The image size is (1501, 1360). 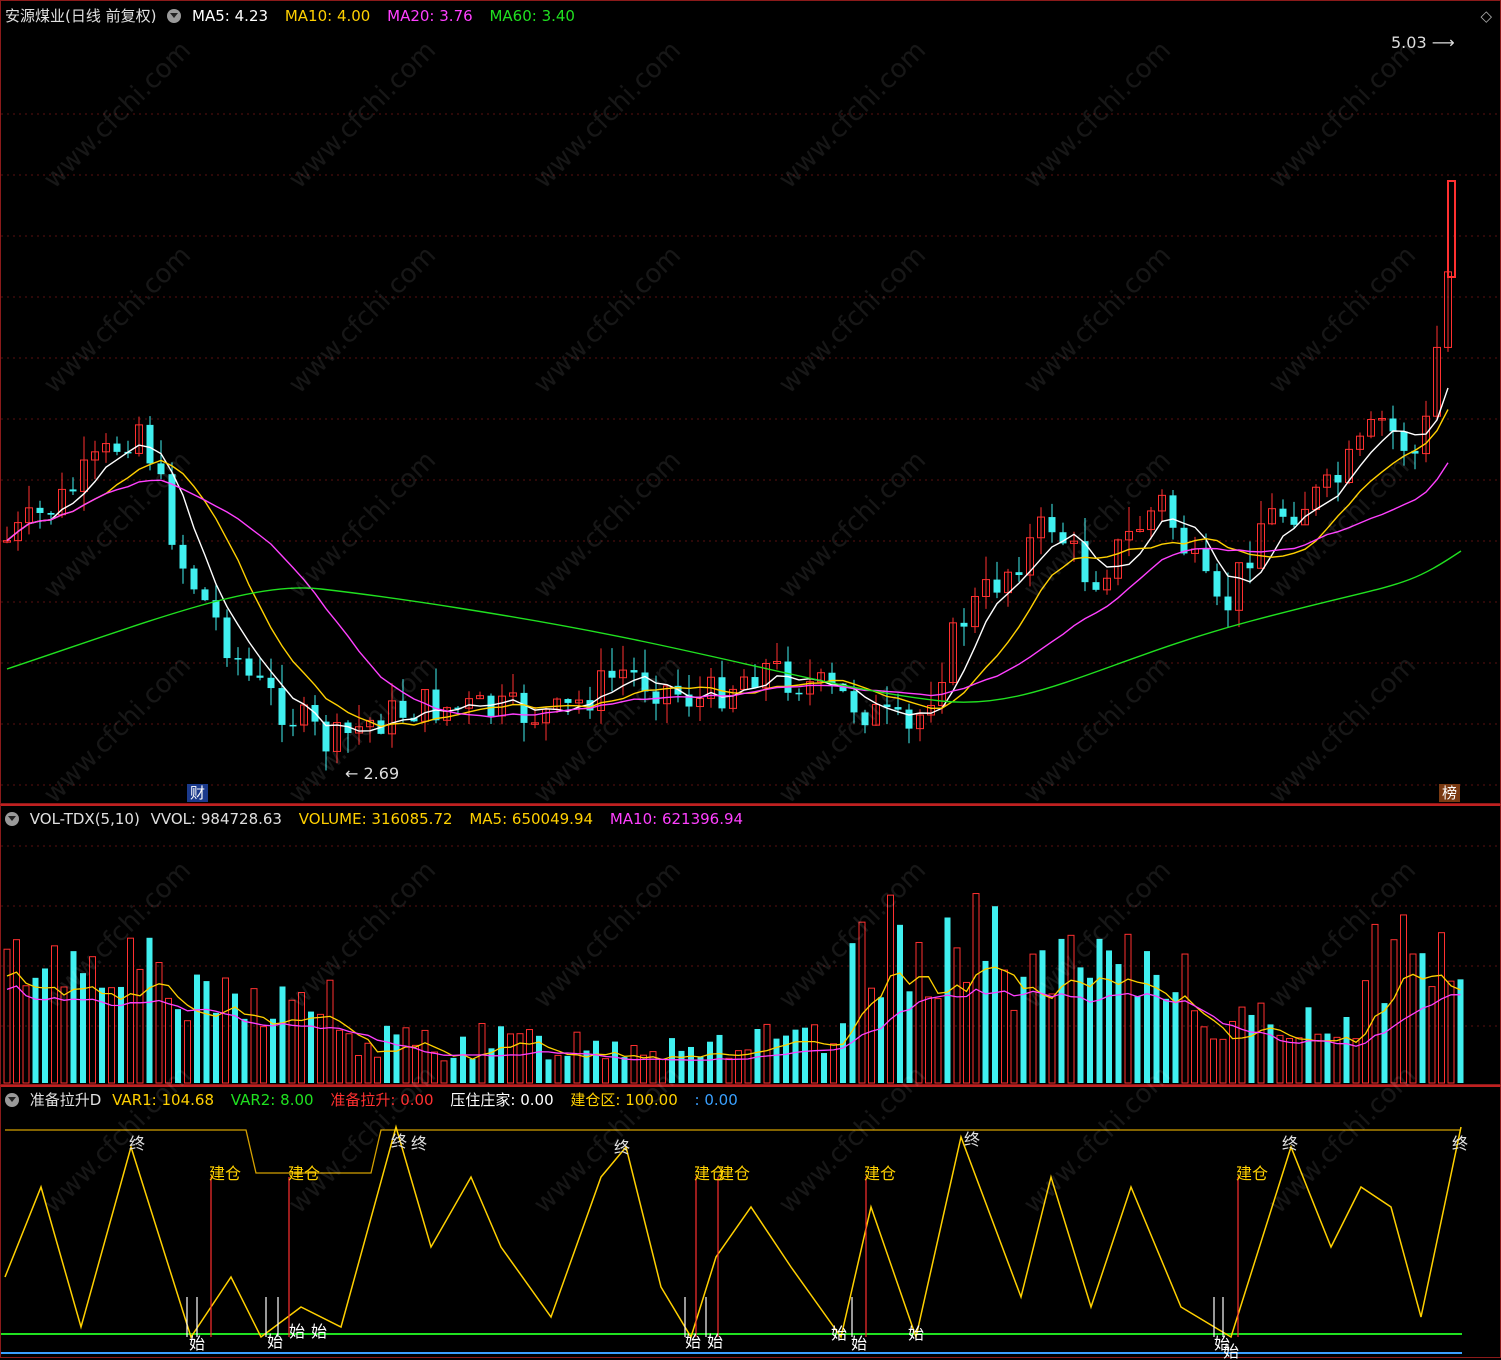 What do you see at coordinates (81, 16) in the screenshot?
I see `stock-title: 安源煤业(日线 前复权)` at bounding box center [81, 16].